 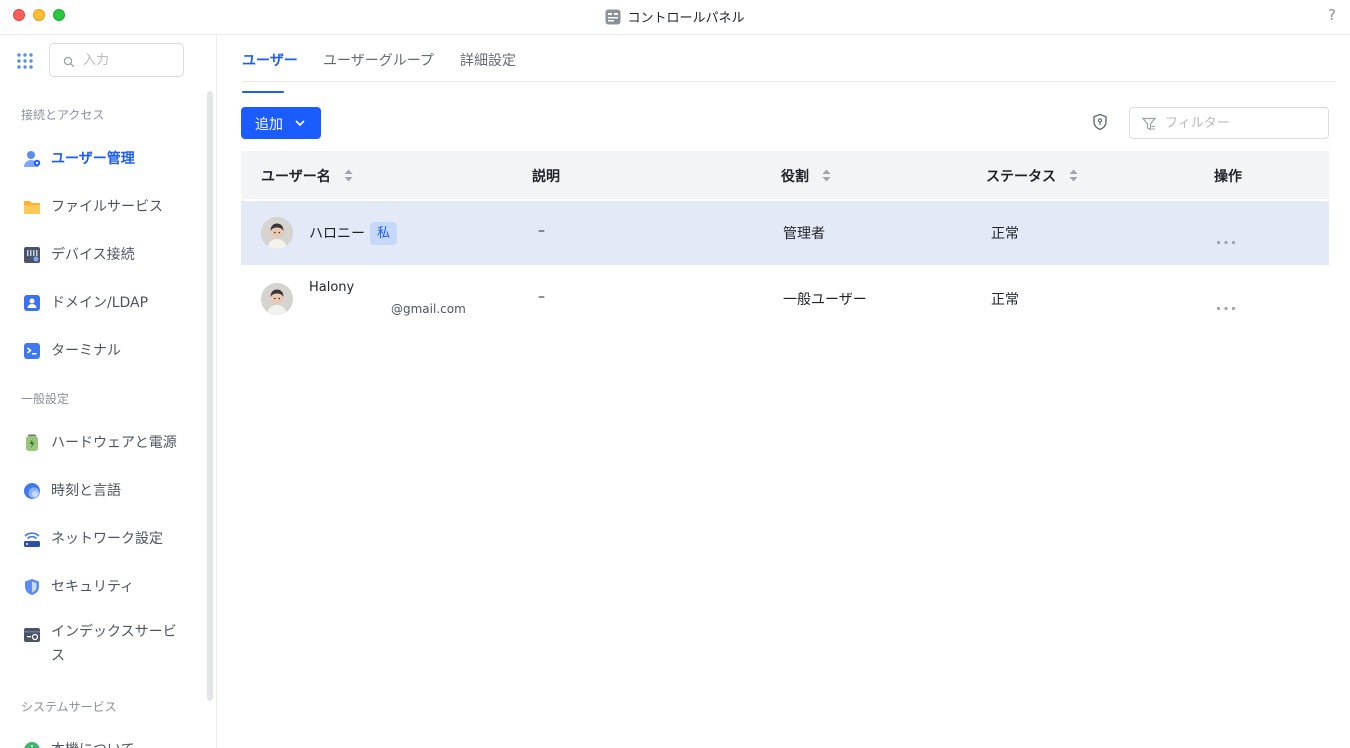 What do you see at coordinates (69, 62) in the screenshot?
I see `search-icon` at bounding box center [69, 62].